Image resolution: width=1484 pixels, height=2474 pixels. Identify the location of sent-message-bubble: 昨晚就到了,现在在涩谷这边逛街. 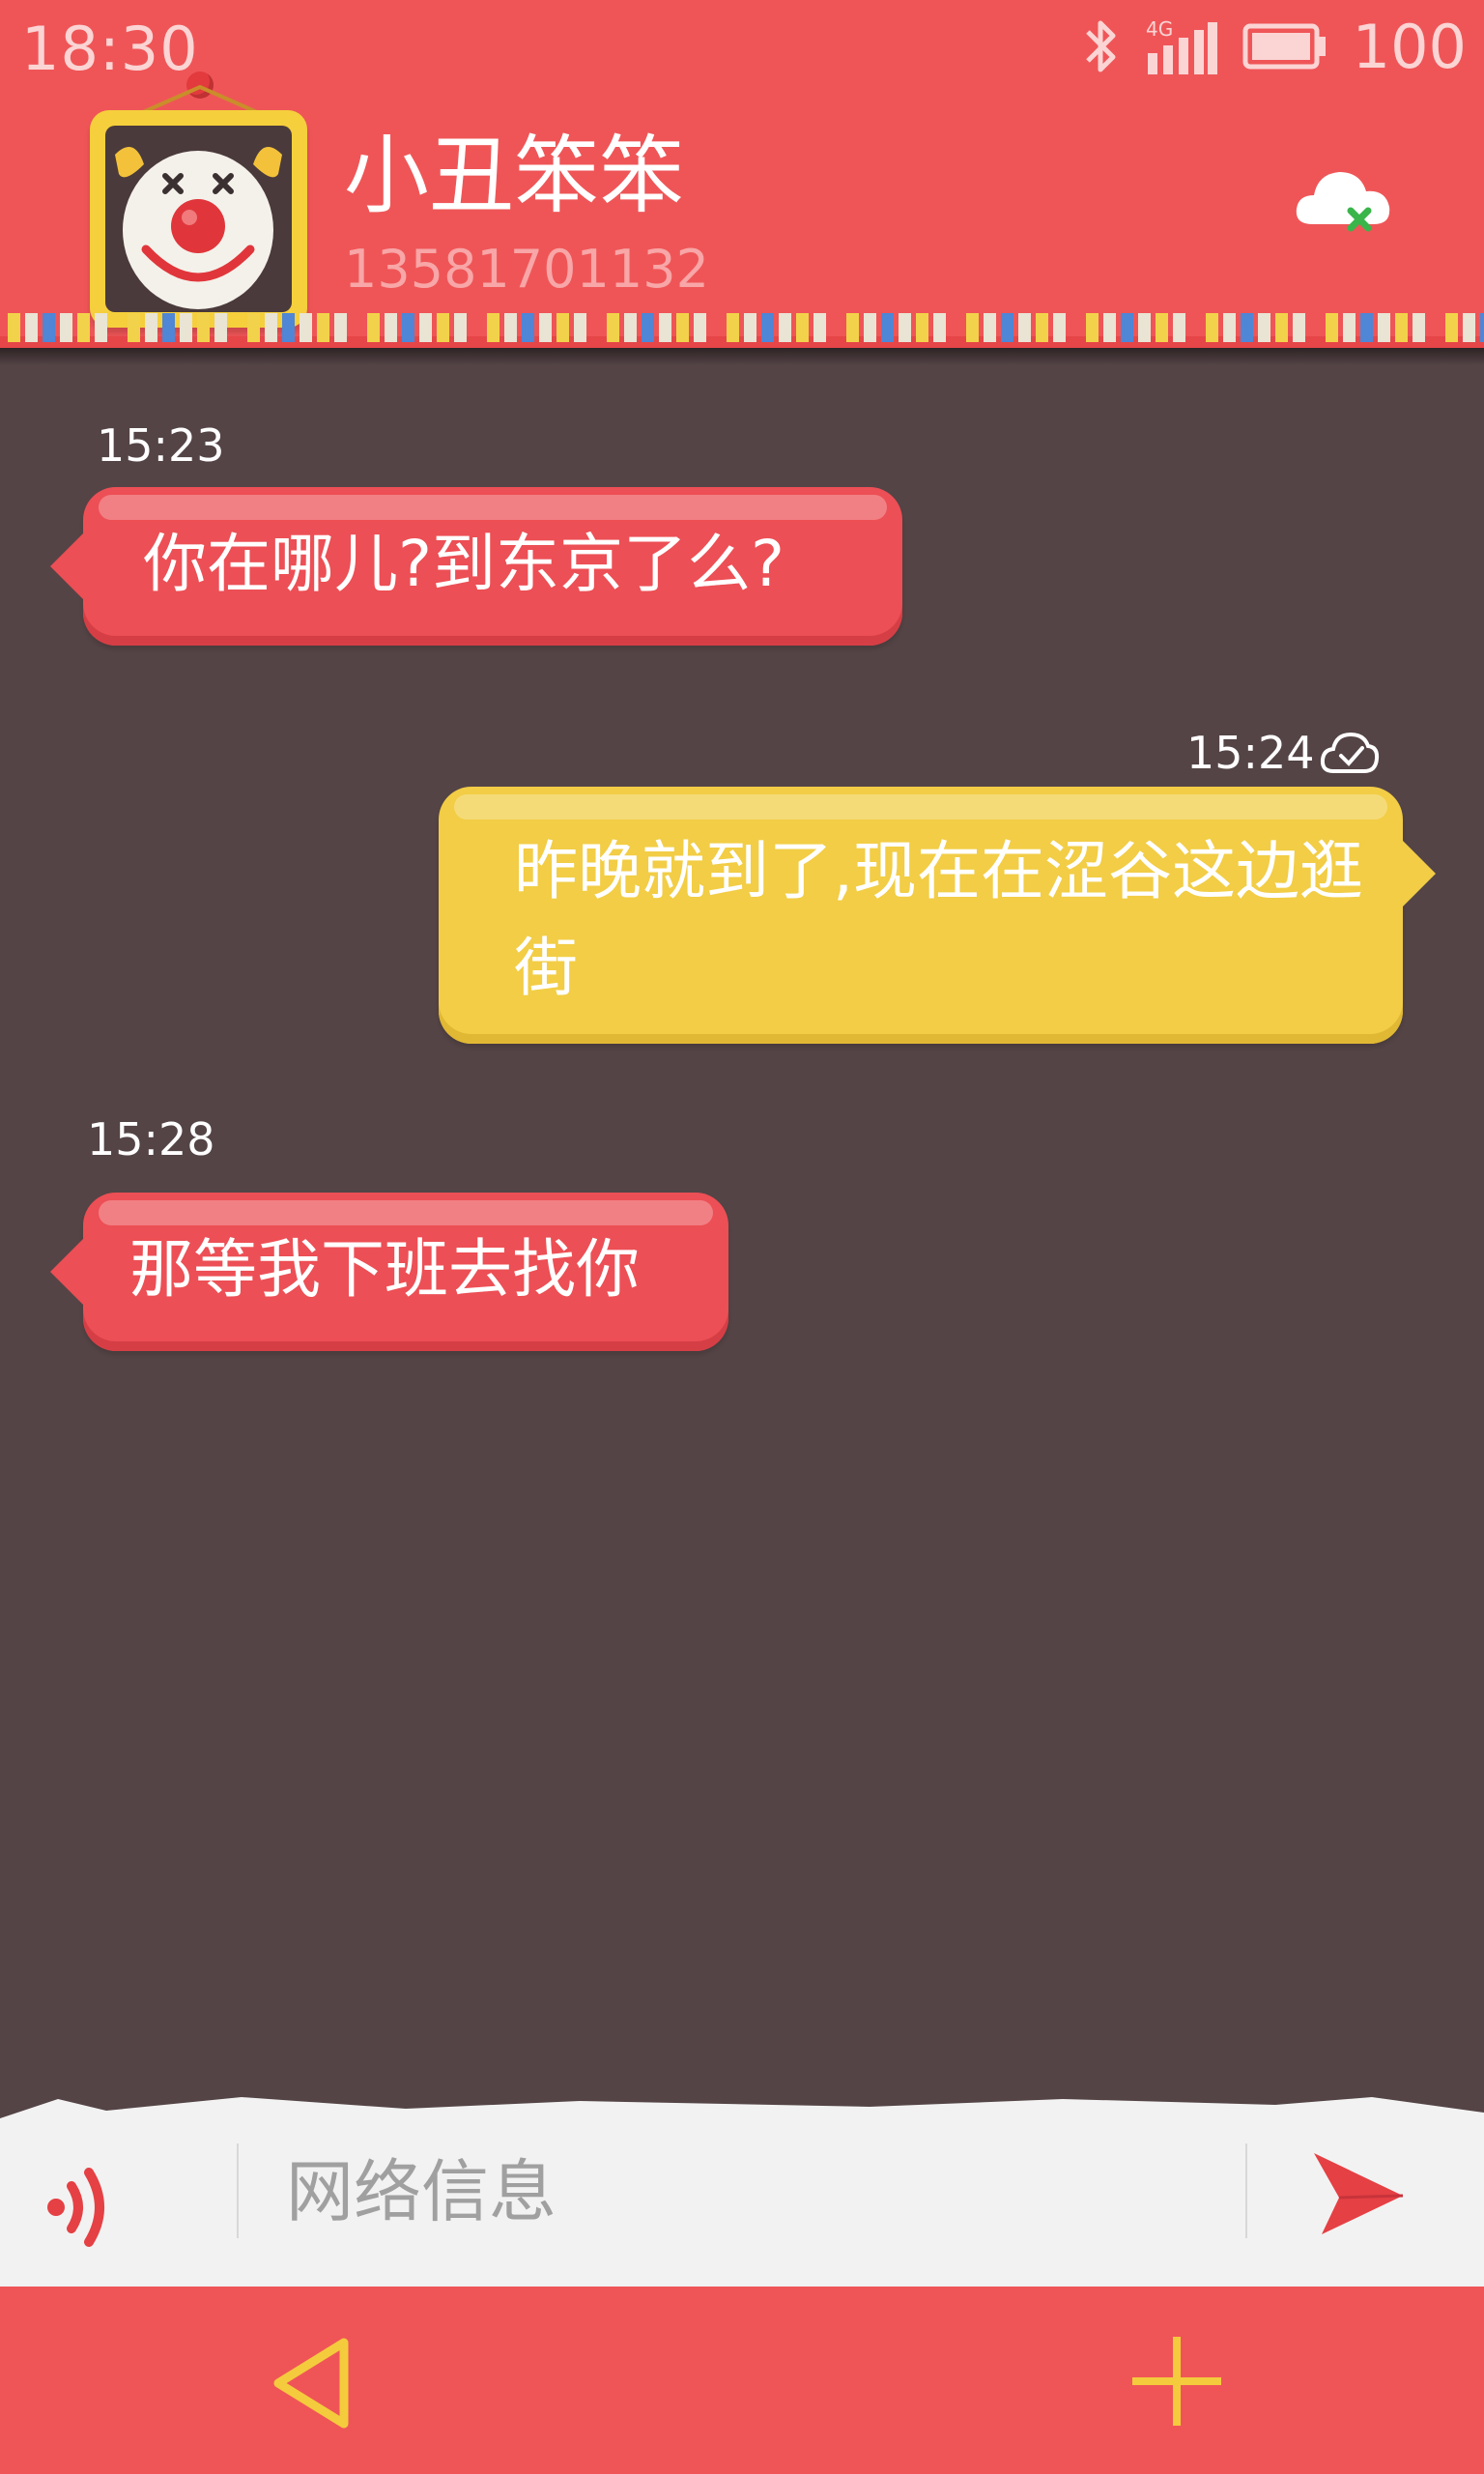
(938, 916).